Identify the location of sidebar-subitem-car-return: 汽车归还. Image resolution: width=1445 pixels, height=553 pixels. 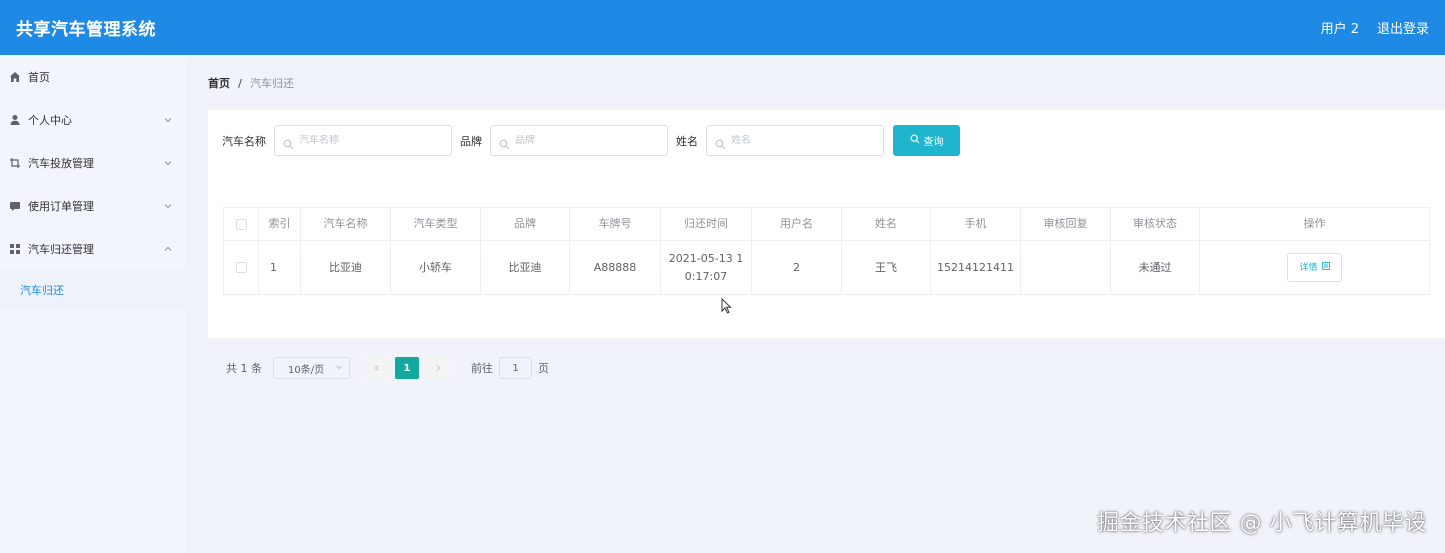
(93, 290).